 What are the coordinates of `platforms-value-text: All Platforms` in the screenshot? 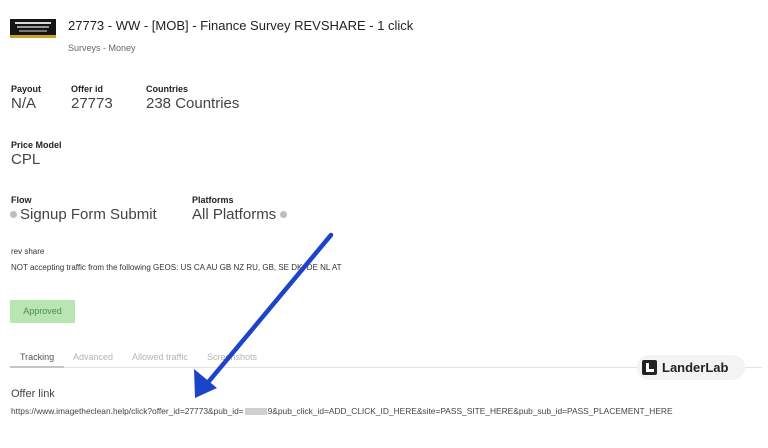 It's located at (234, 214).